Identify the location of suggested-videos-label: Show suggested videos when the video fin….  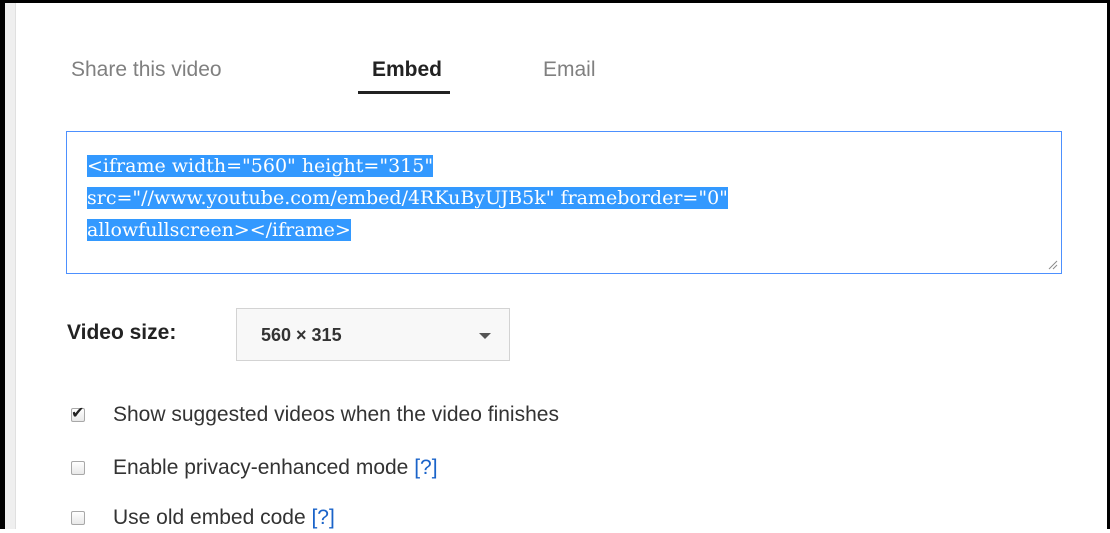
(336, 414).